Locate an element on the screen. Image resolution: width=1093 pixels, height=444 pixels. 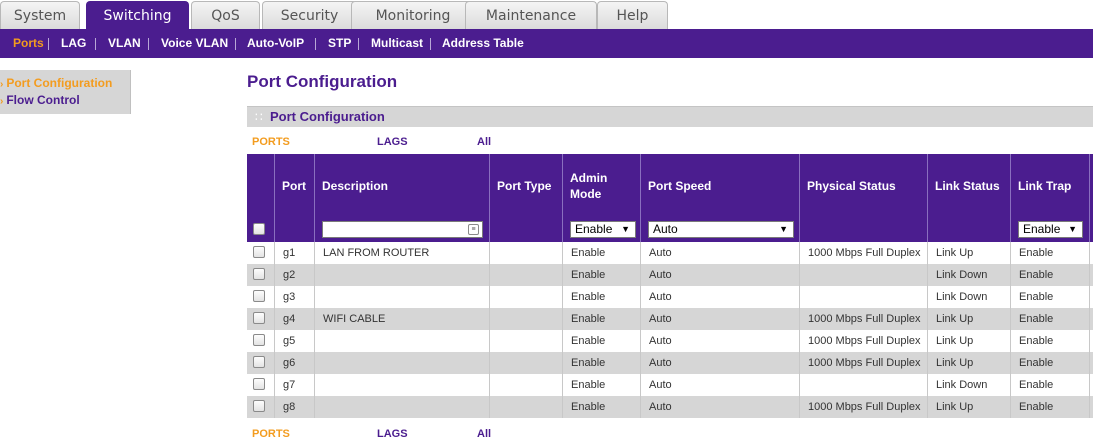
tab-qos: QoS is located at coordinates (225, 15).